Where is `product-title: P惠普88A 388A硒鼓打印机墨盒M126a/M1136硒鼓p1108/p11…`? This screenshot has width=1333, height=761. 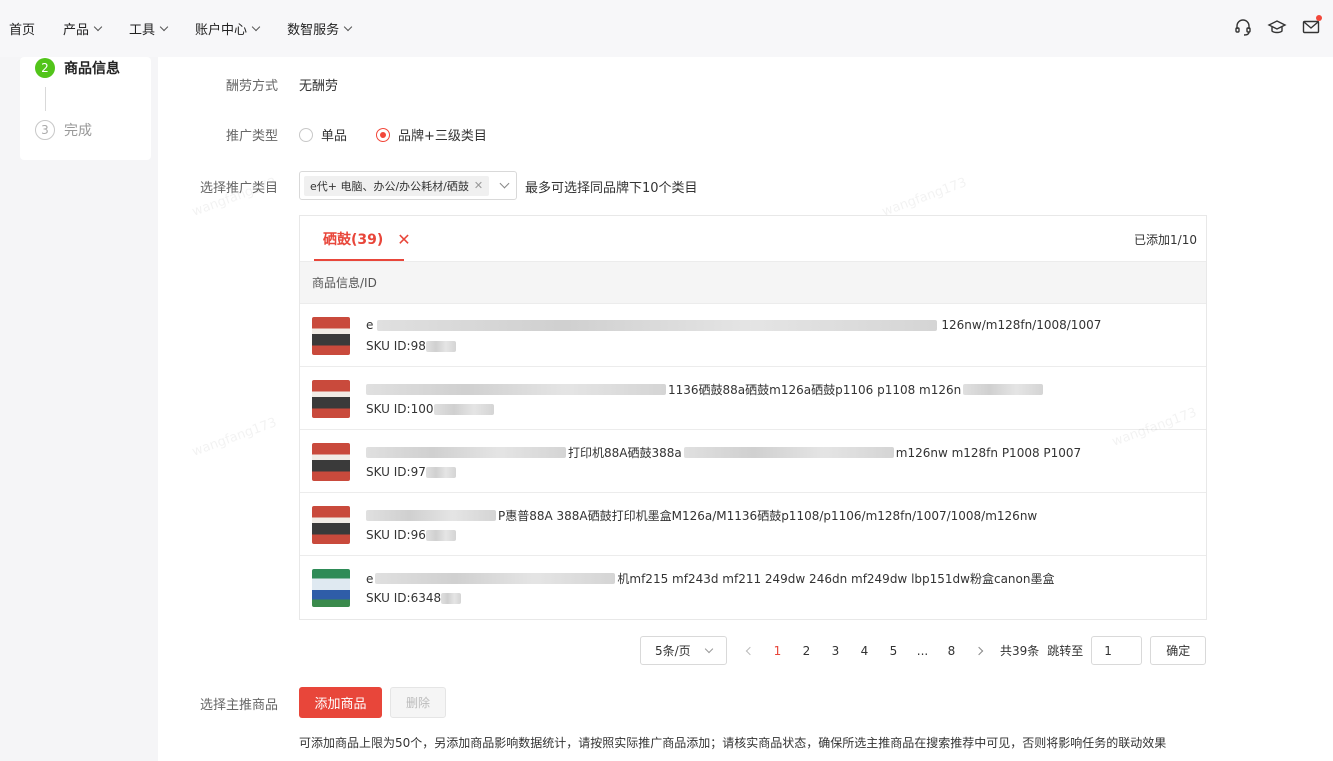
product-title: P惠普88A 388A硒鼓打印机墨盒M126a/M1136硒鼓p1108/p11… is located at coordinates (701, 515).